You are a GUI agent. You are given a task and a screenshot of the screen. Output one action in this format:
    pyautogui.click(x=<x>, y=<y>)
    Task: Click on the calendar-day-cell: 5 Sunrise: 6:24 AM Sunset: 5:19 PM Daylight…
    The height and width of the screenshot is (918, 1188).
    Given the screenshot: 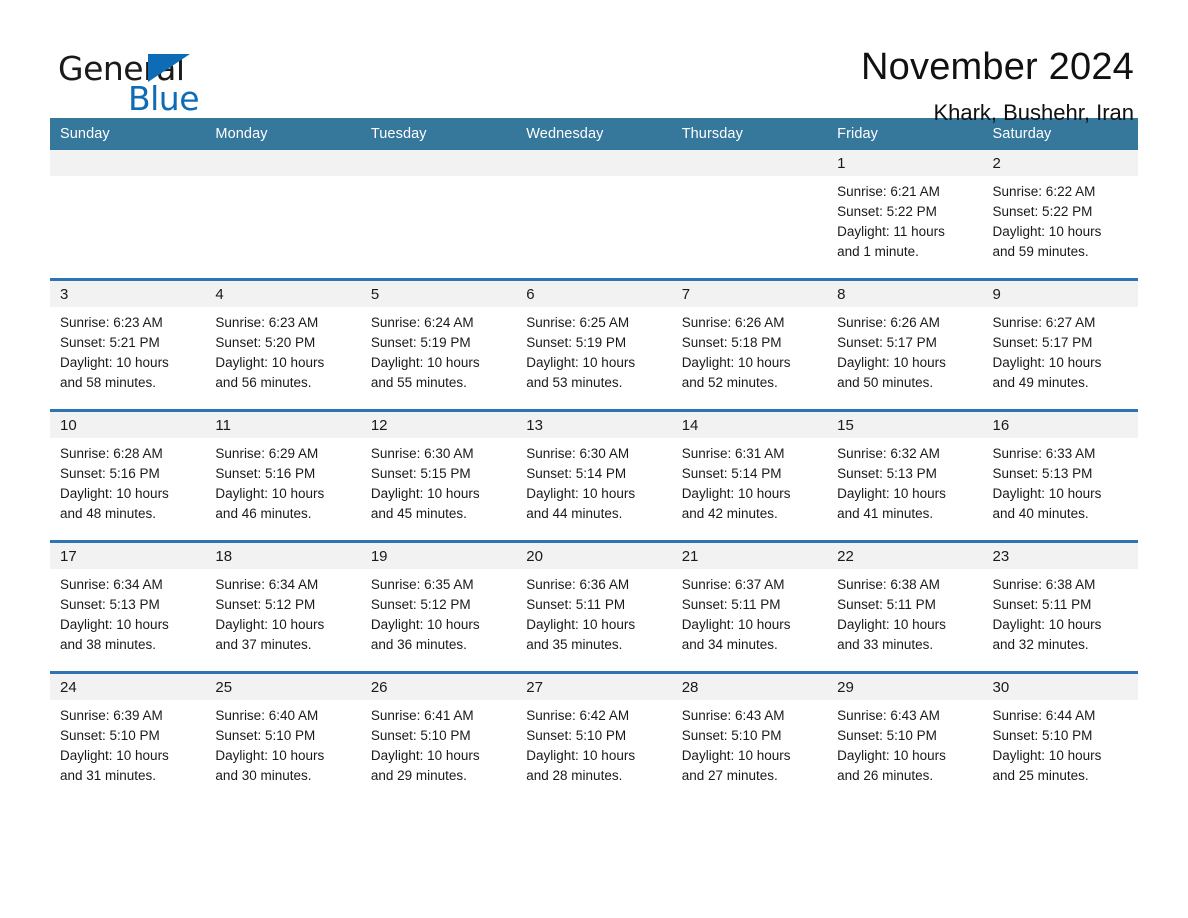 What is the action you would take?
    pyautogui.click(x=438, y=344)
    